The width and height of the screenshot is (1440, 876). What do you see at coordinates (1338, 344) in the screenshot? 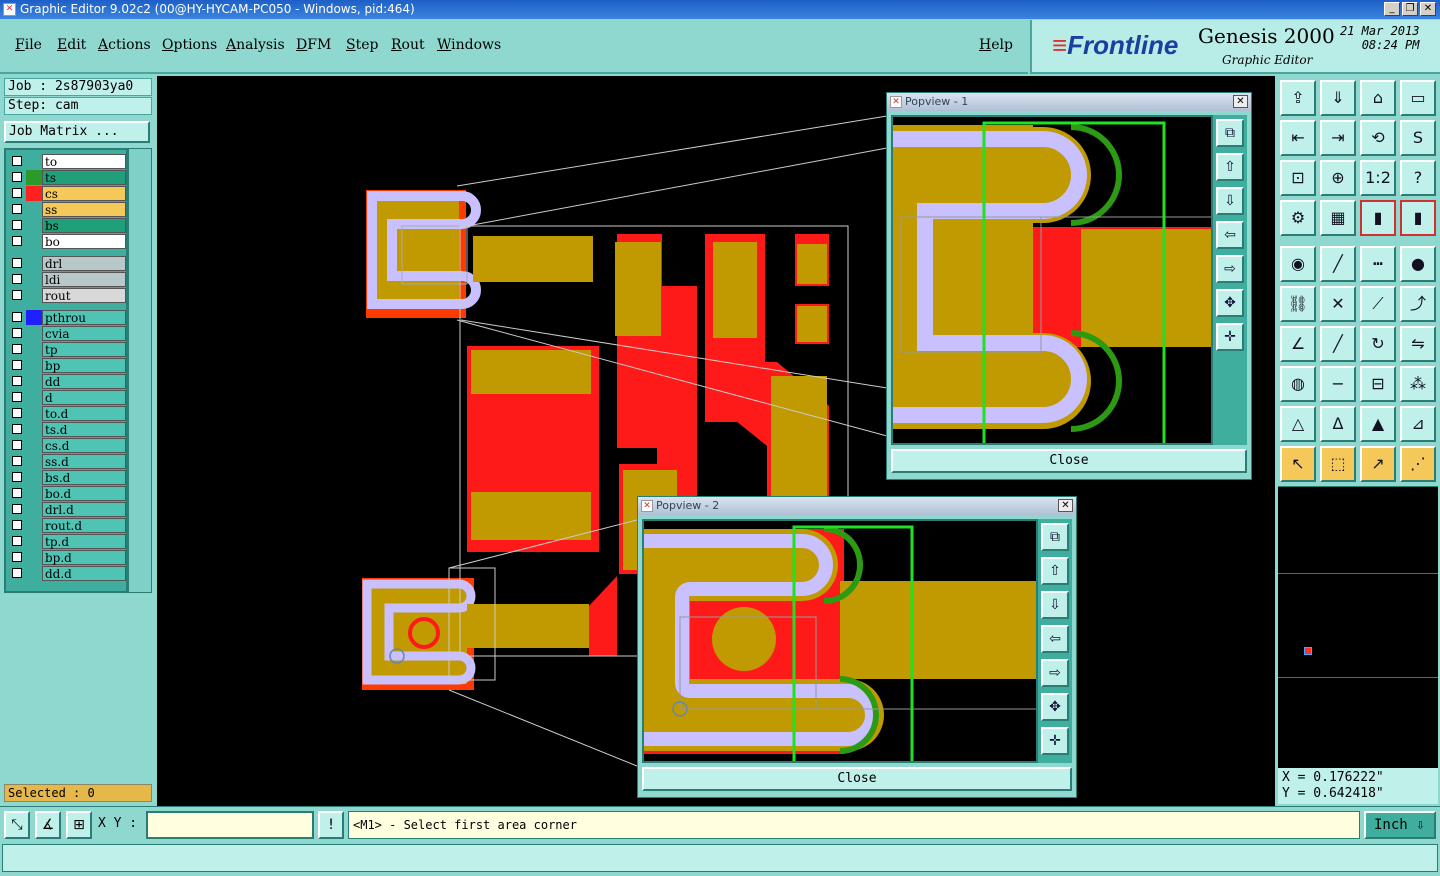
I see `slash-icon: ╱` at bounding box center [1338, 344].